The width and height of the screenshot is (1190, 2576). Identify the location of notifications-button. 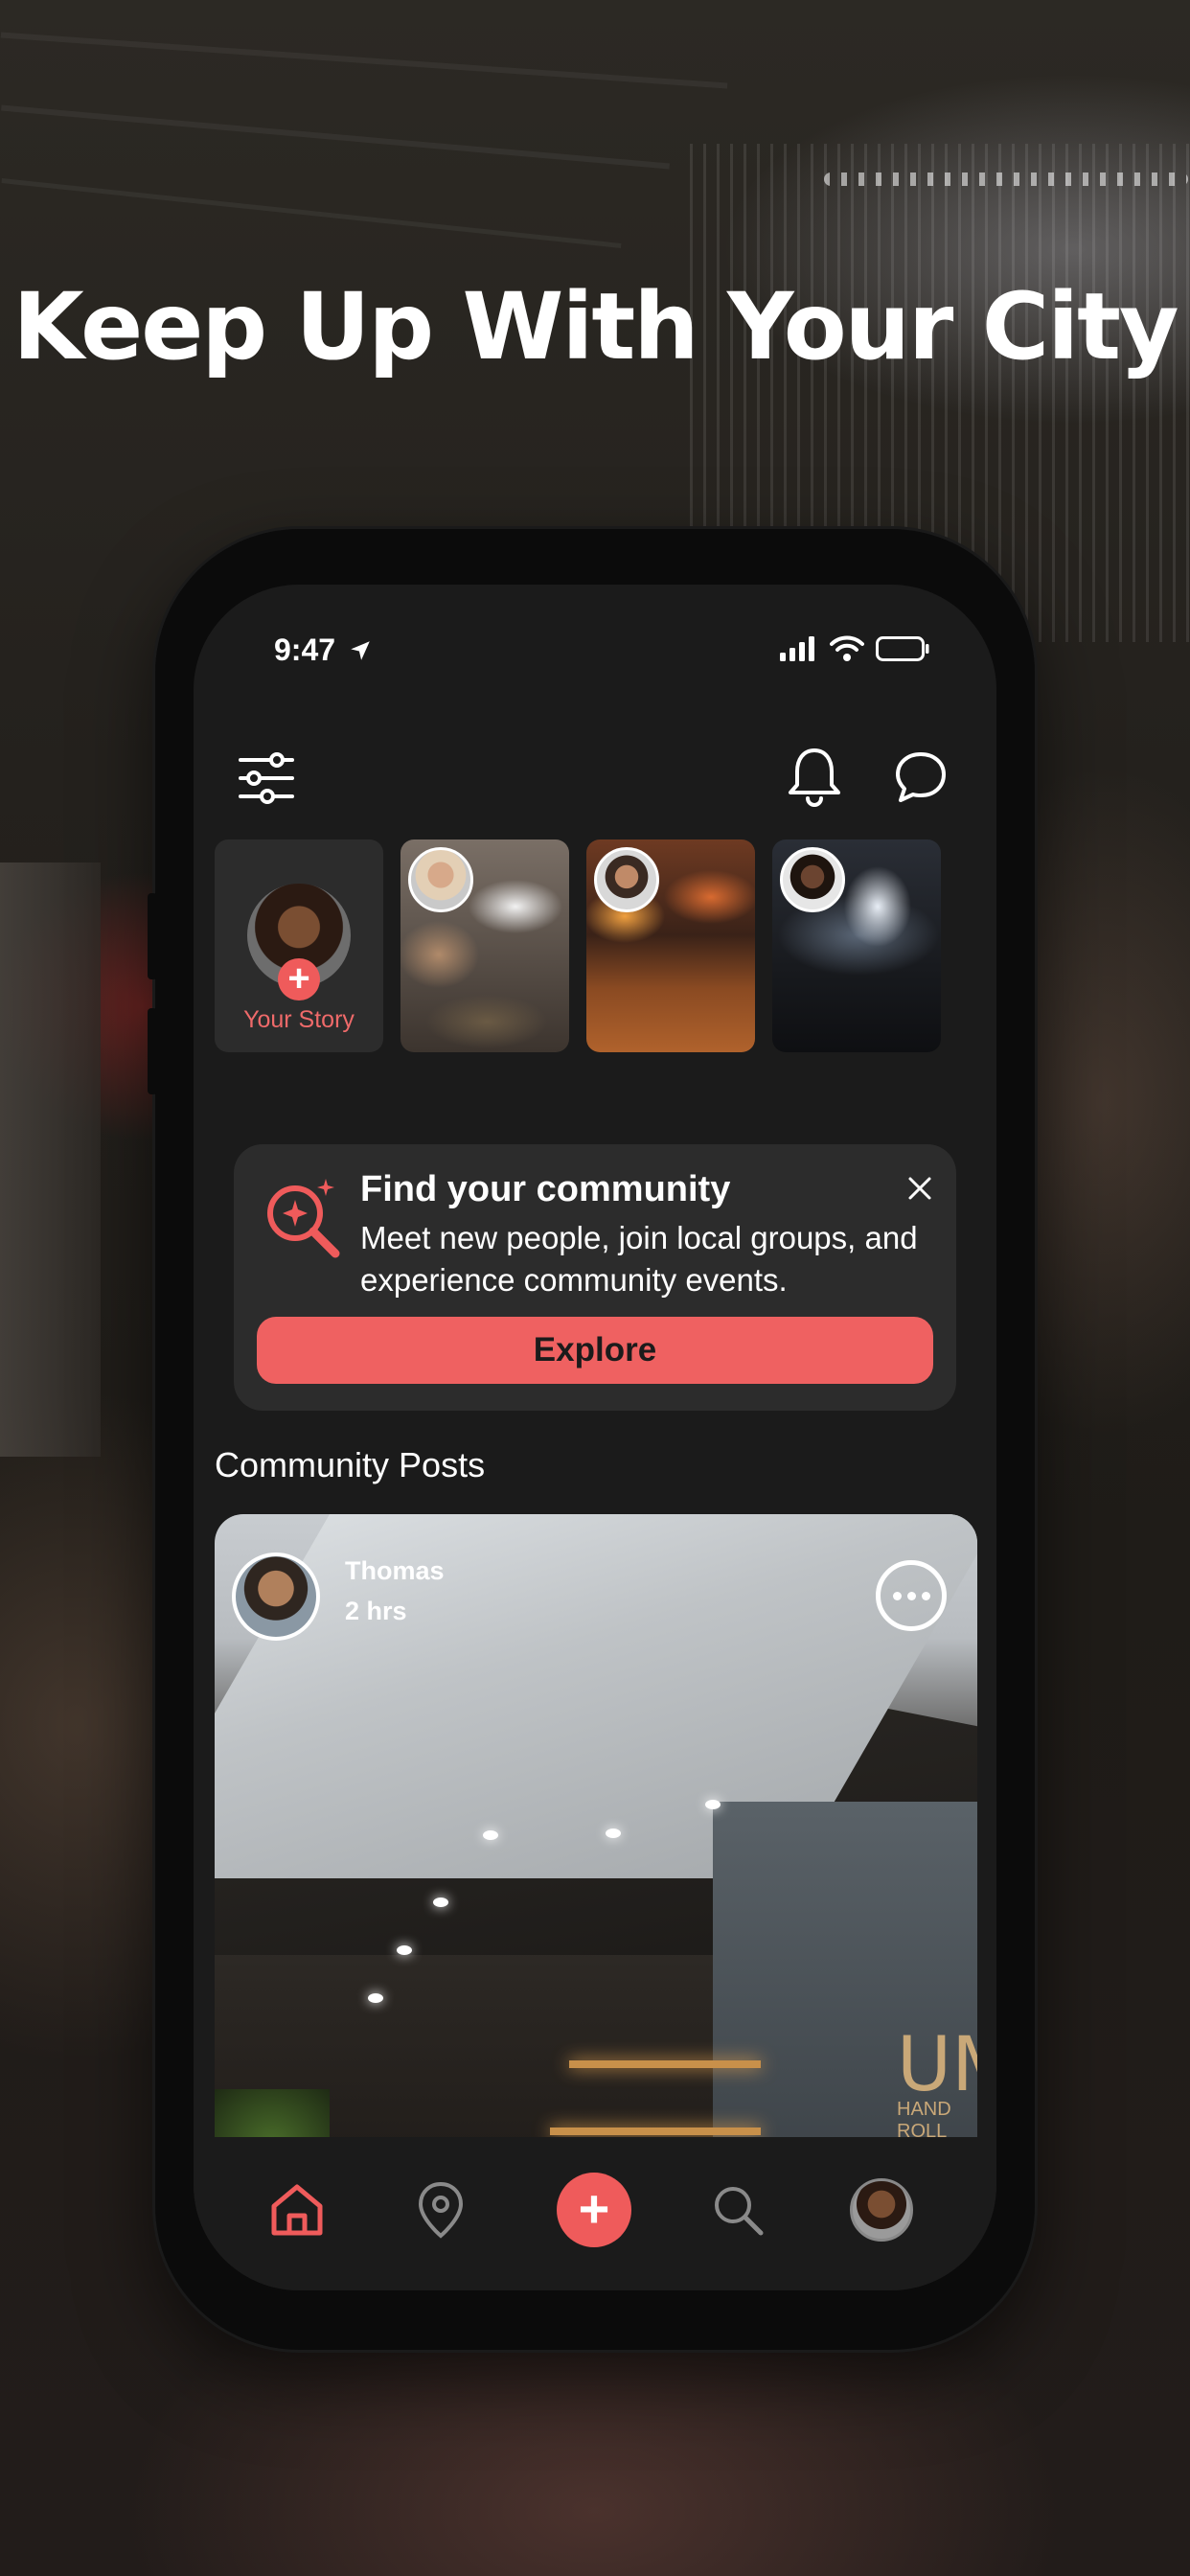
(814, 776).